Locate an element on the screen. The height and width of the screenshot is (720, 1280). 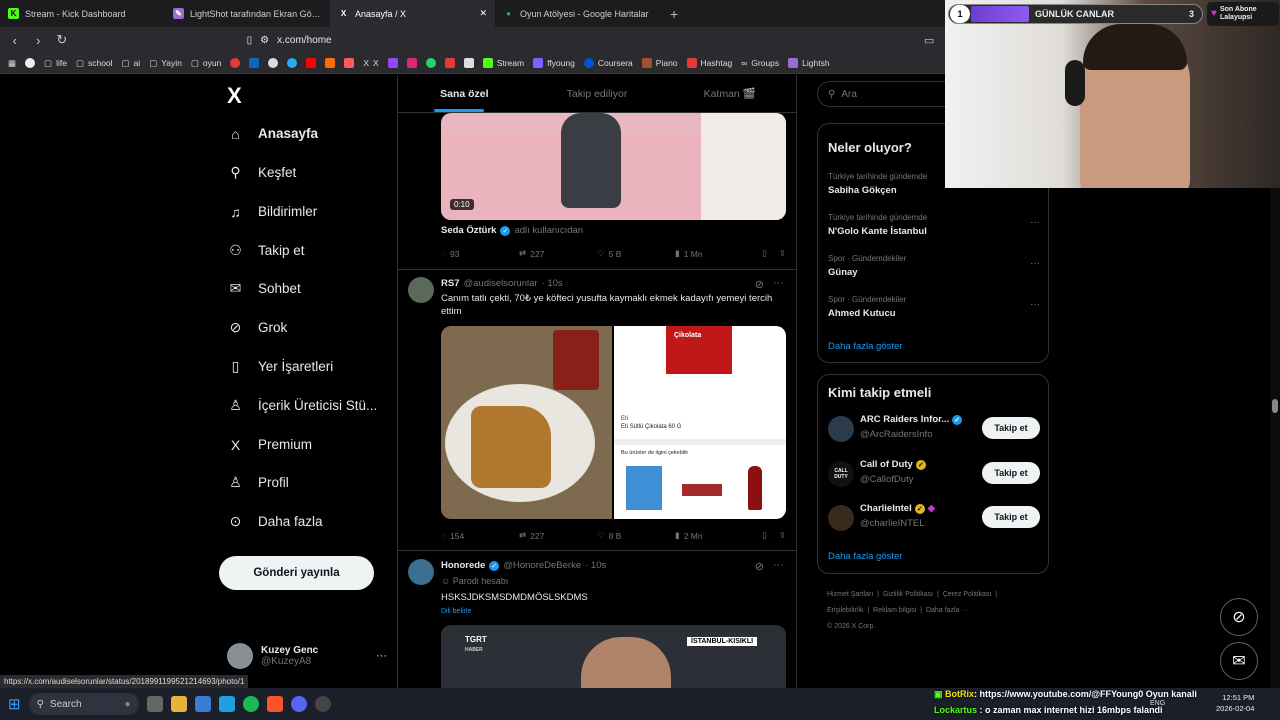
views-button: ▮ 2 Mn is located at coordinates (714, 535).